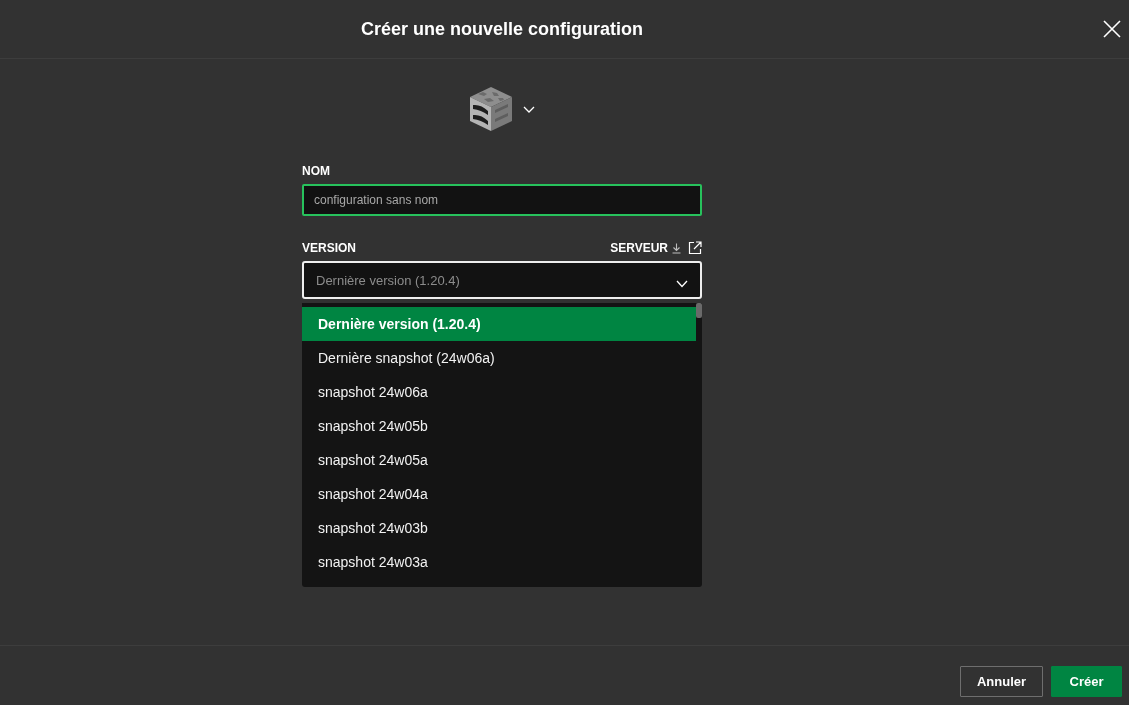 The width and height of the screenshot is (1129, 705). What do you see at coordinates (501, 29) in the screenshot?
I see `dialog-title: Créer une nouvelle configuration` at bounding box center [501, 29].